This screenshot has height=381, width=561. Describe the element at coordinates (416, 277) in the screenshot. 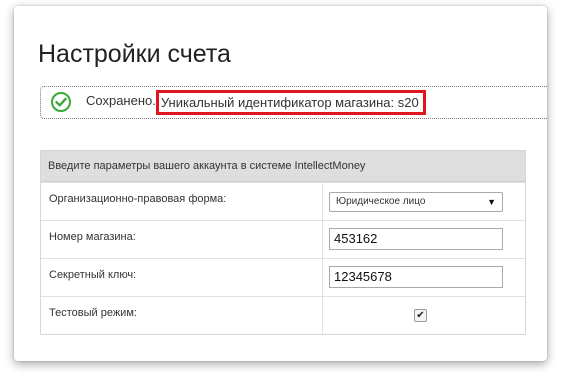

I see `secret-key-input: 12345678` at that location.